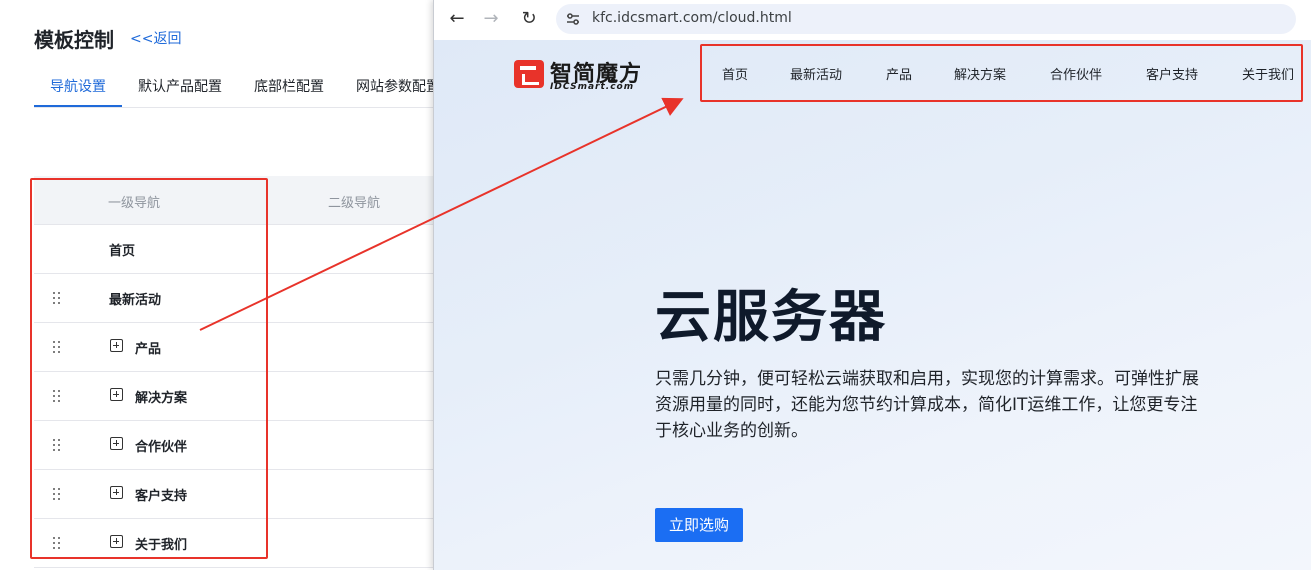  Describe the element at coordinates (771, 317) in the screenshot. I see `hero-title: 云服务器` at that location.